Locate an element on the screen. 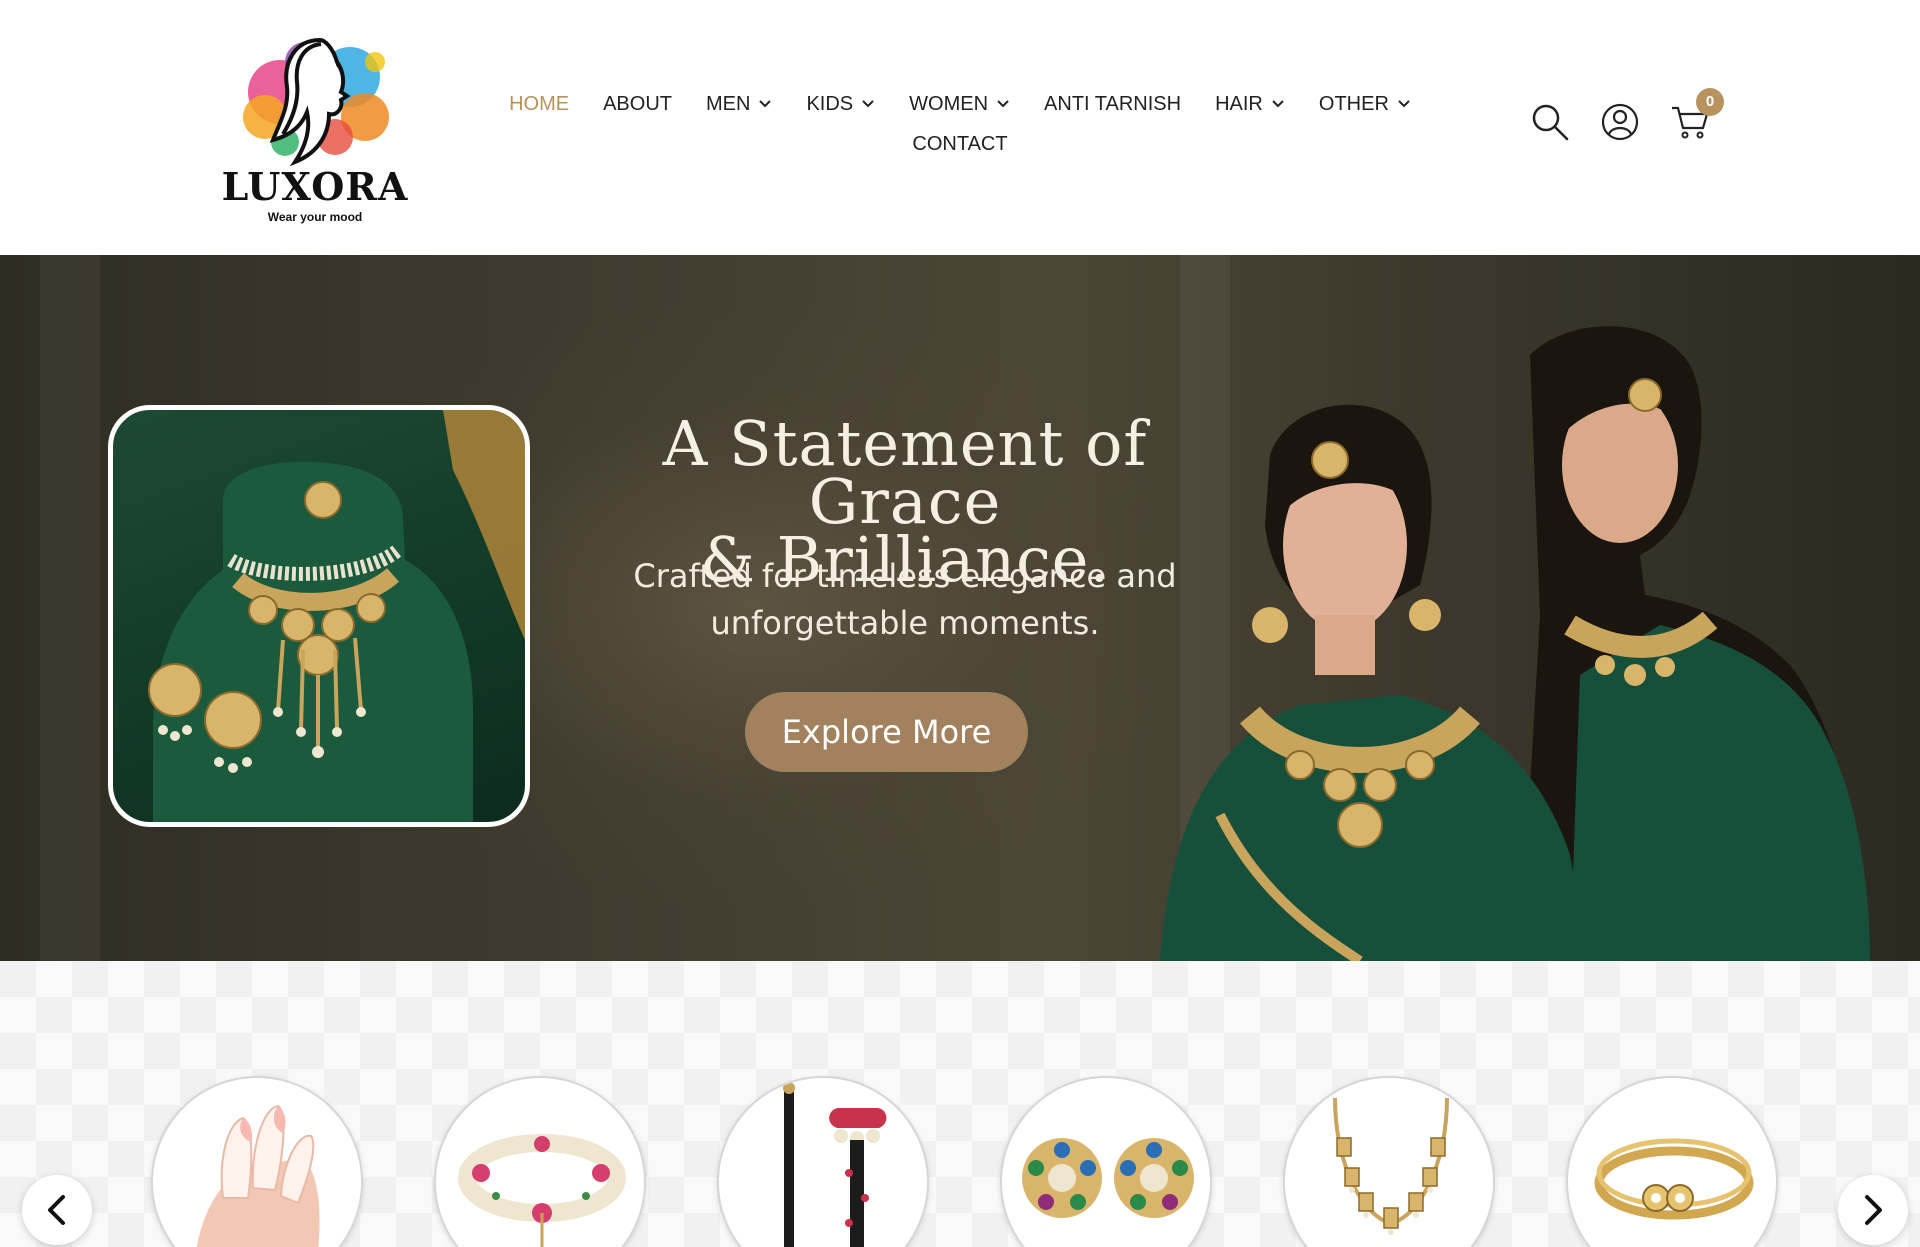 The height and width of the screenshot is (1247, 1920). hair-accessory-icon is located at coordinates (835, 1164).